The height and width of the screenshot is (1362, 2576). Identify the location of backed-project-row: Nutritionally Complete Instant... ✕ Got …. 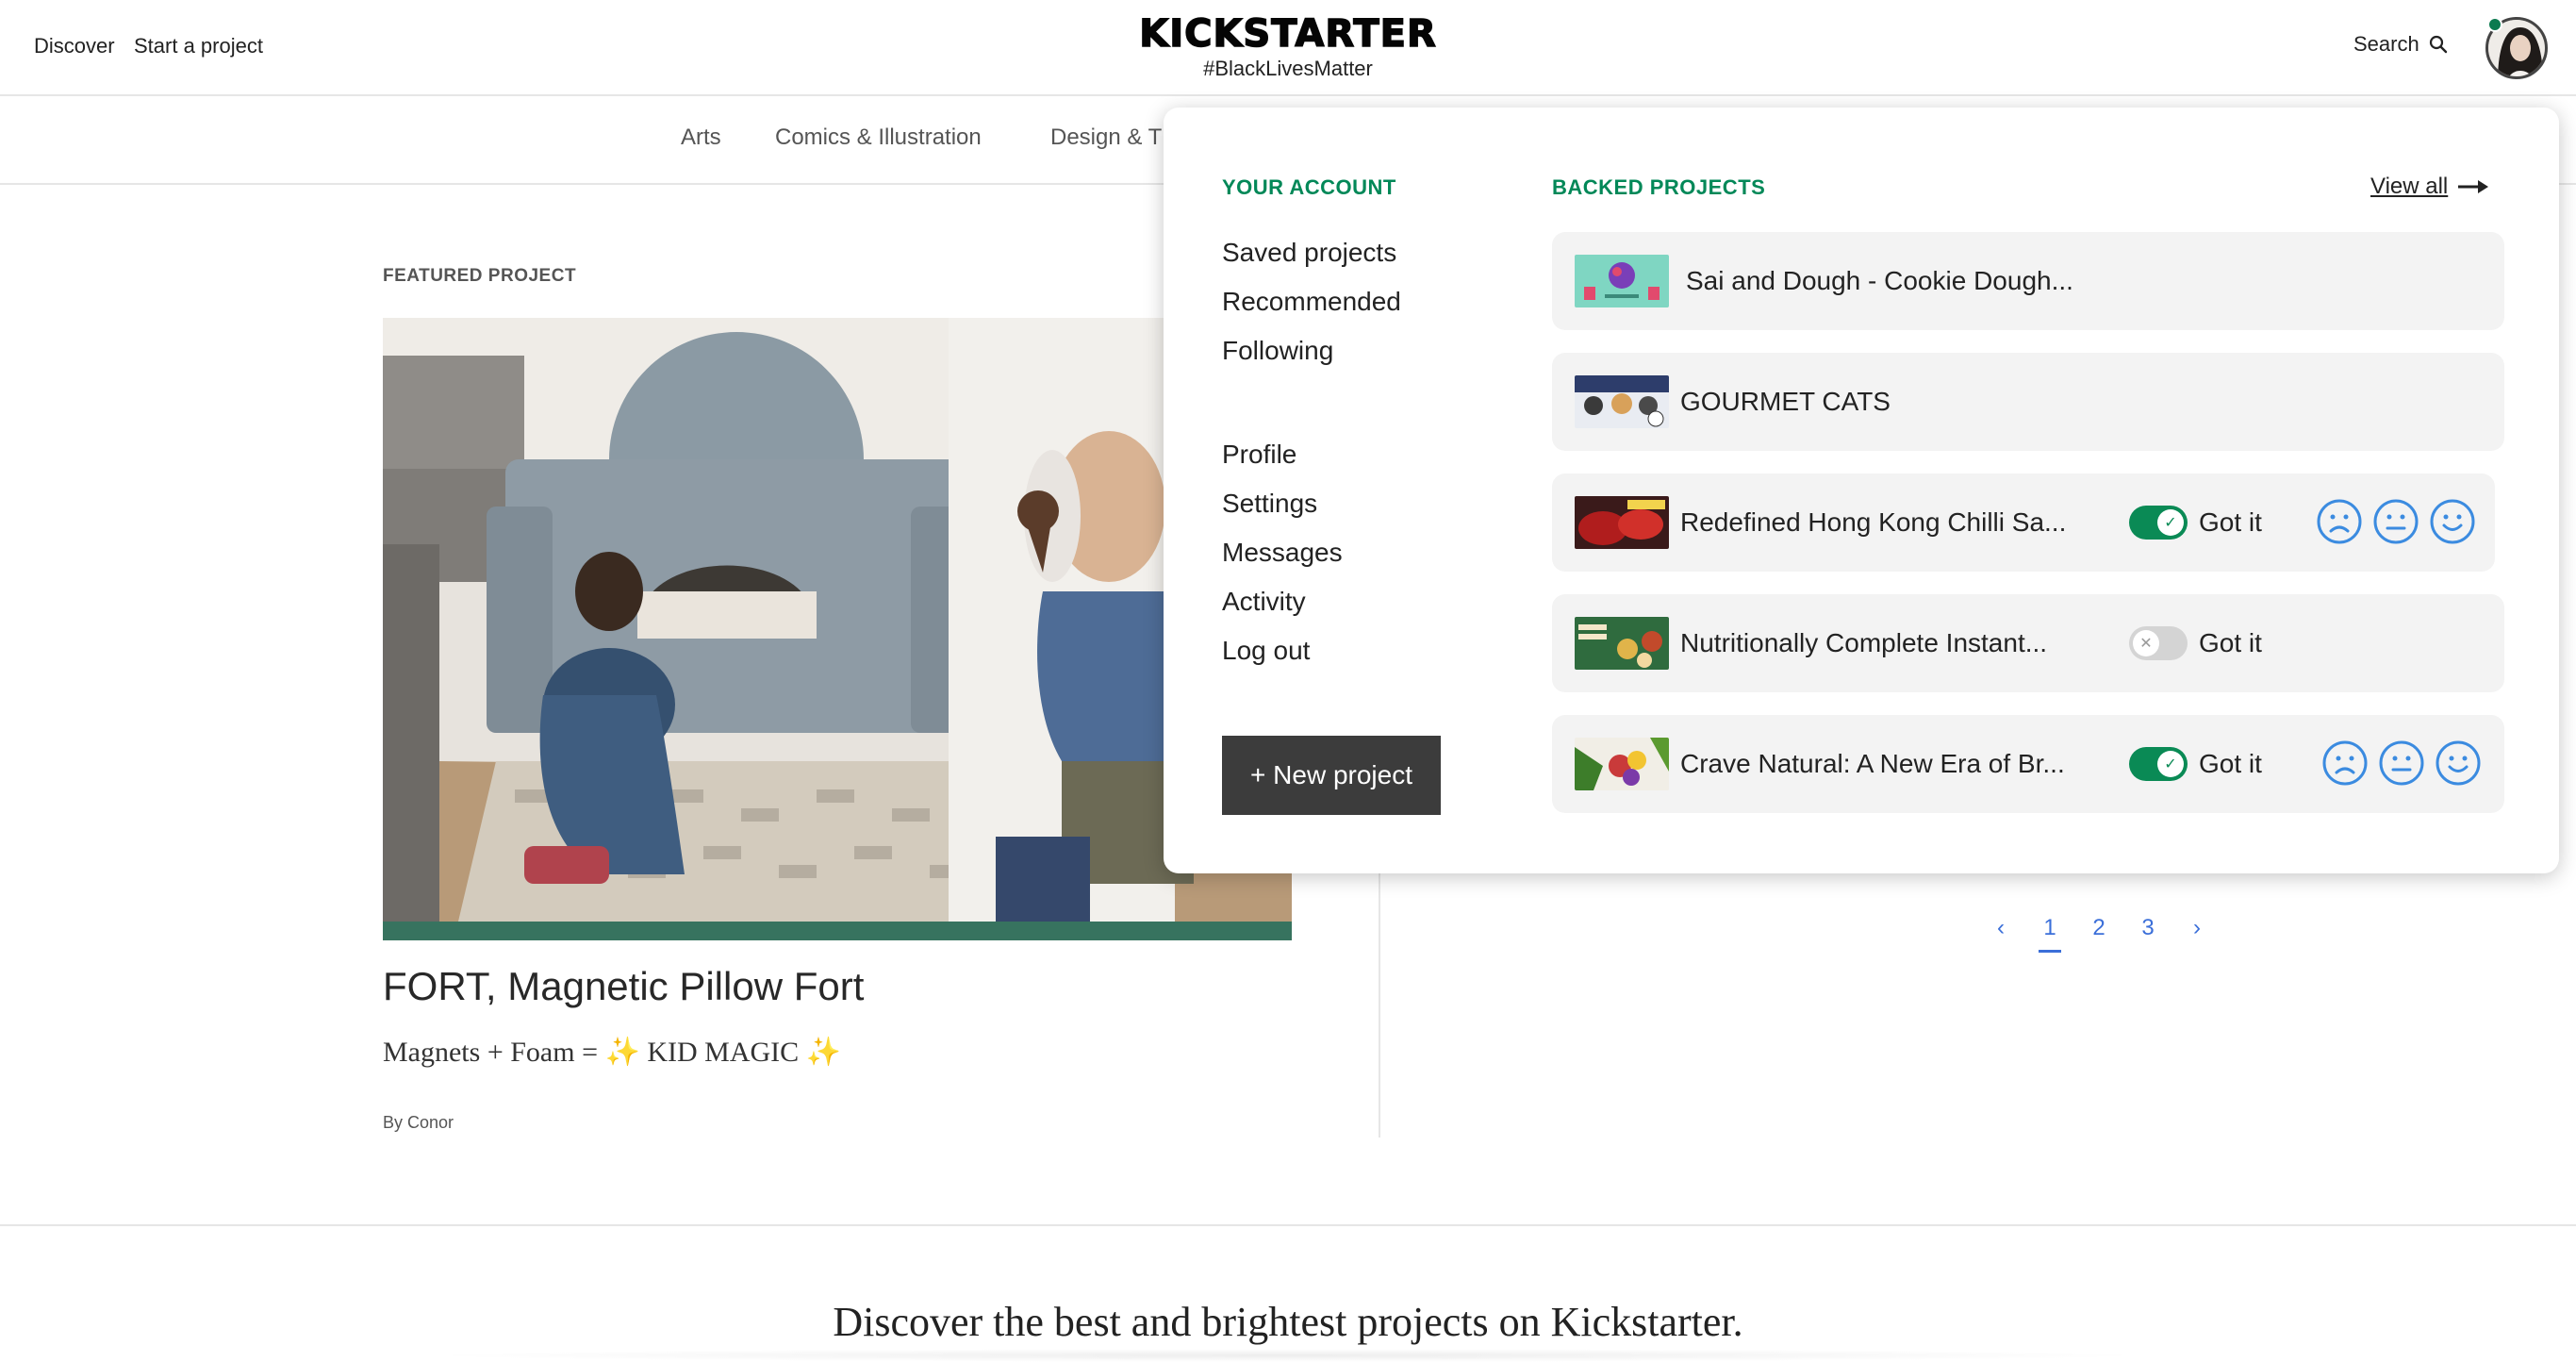
(2028, 643).